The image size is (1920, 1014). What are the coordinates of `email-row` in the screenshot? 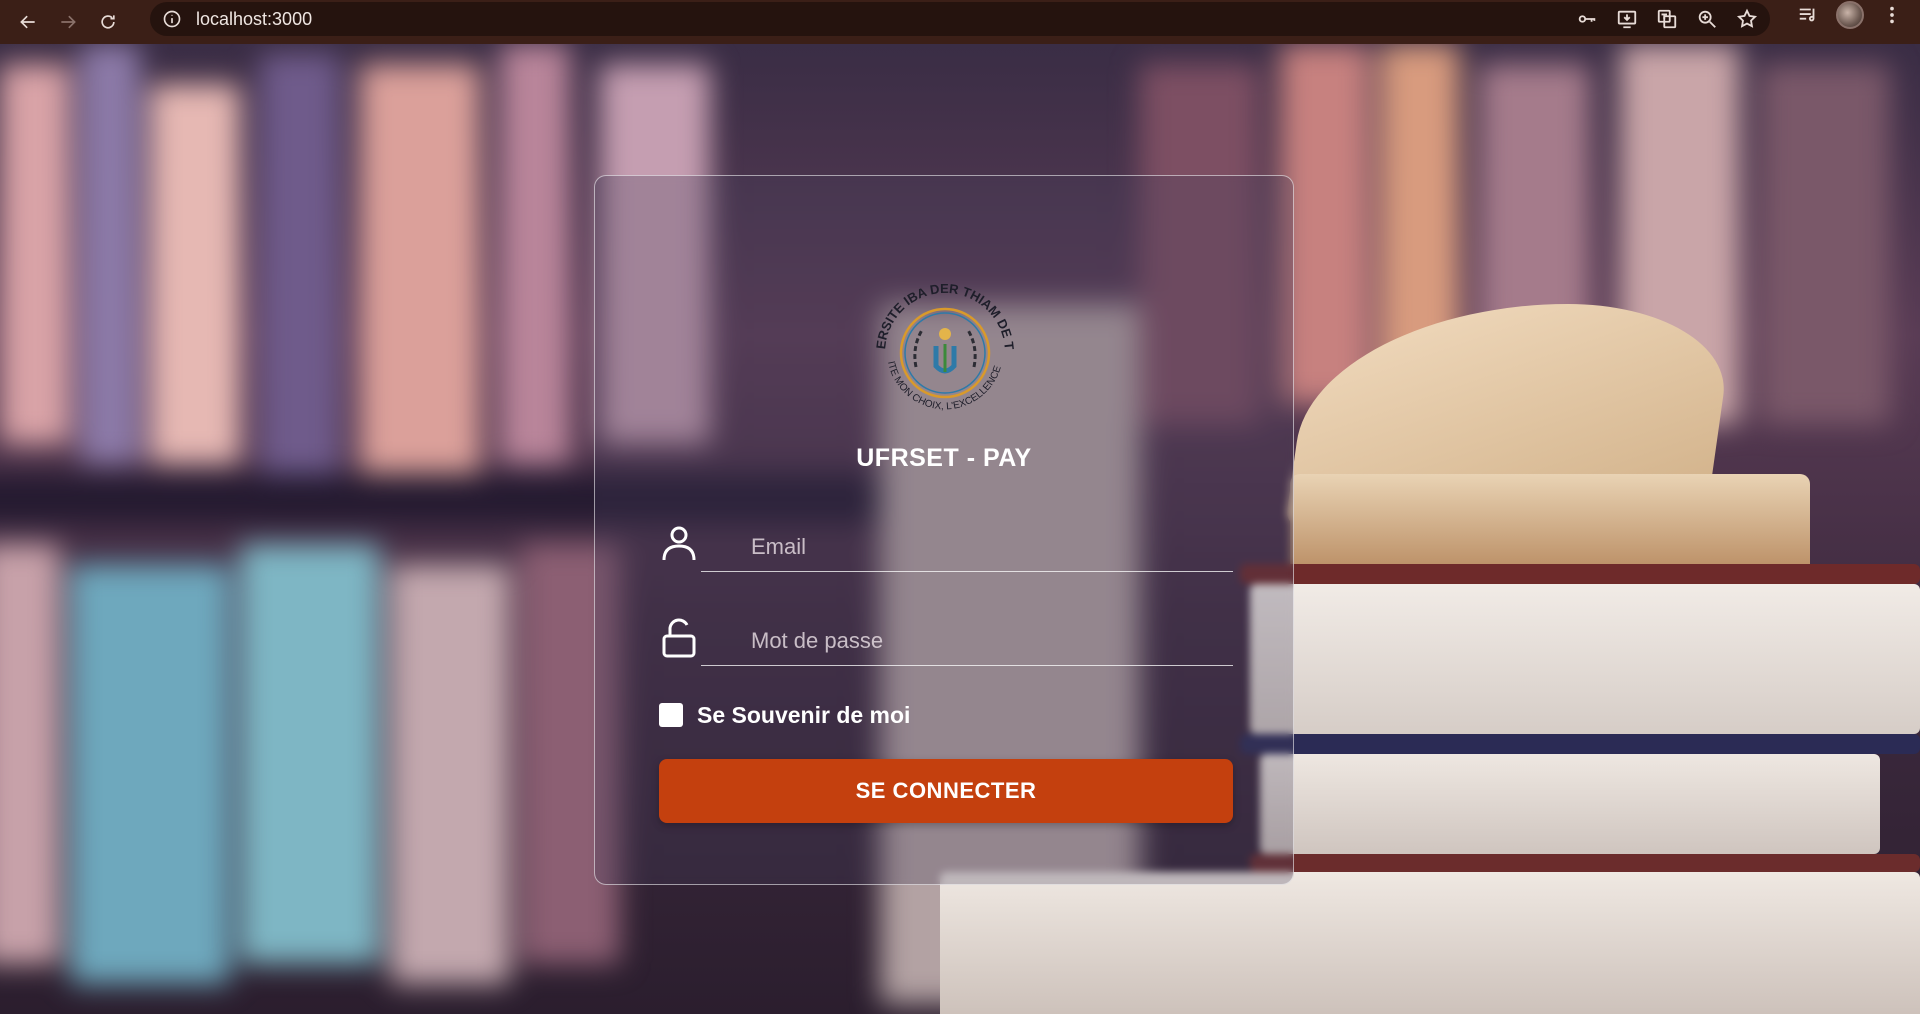 It's located at (946, 548).